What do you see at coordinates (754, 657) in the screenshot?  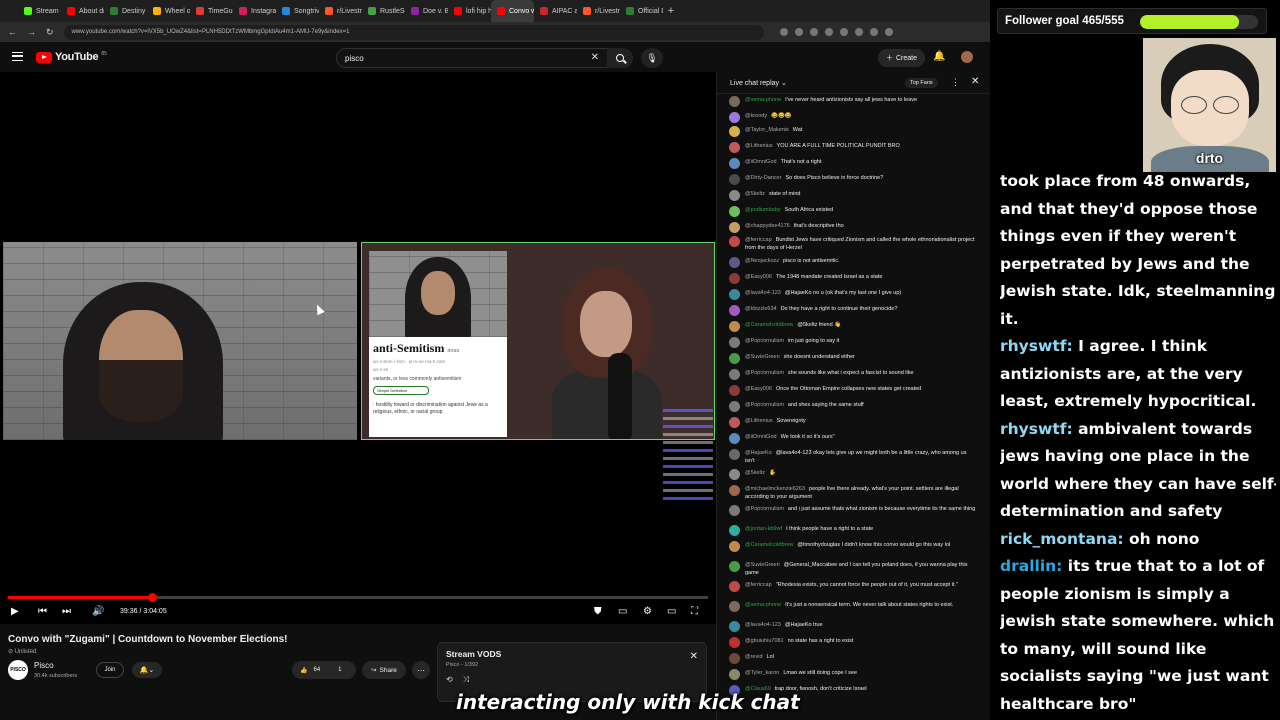 I see `chat-author-name: @revid` at bounding box center [754, 657].